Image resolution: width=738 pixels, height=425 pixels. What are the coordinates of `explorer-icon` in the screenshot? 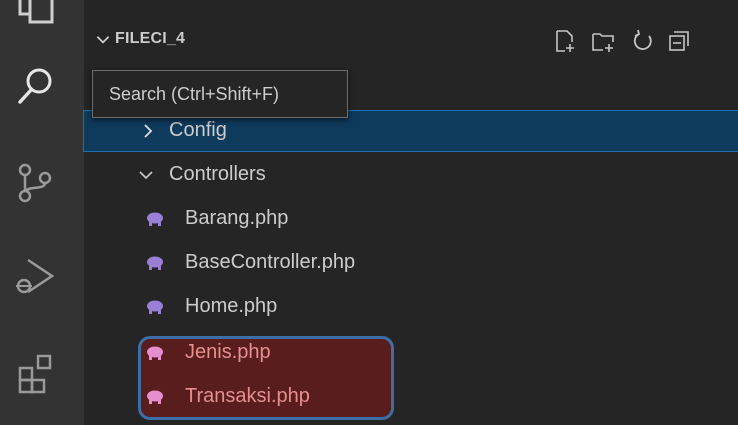 It's located at (36, 14).